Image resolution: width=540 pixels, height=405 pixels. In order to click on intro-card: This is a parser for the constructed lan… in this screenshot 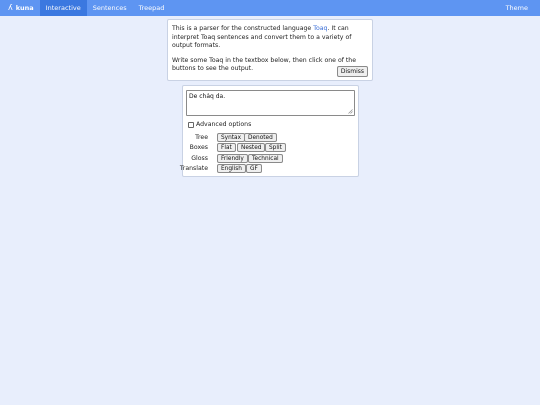, I will do `click(270, 50)`.